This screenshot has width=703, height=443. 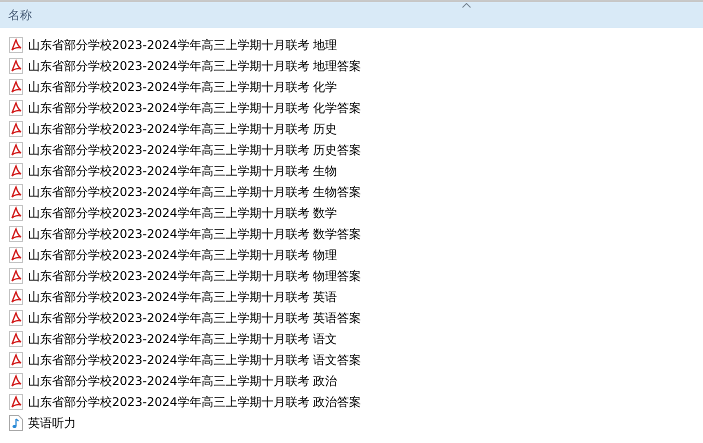 I want to click on file-row: 山东省部分学校2023-2024学年高三上学期十月联考 物理, so click(x=171, y=254).